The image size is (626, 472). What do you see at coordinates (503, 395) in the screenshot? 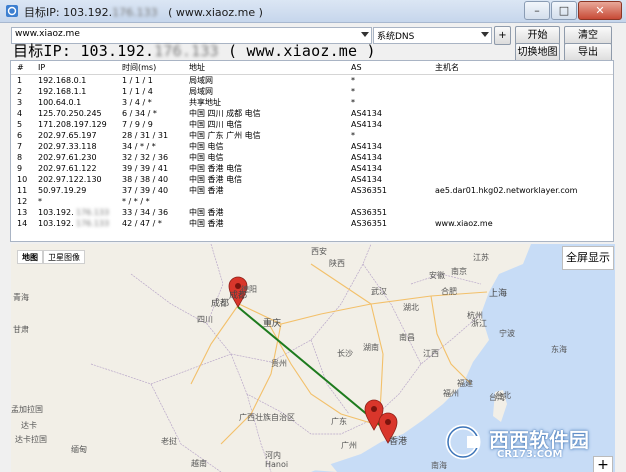
I see `map-place-label: 台北` at bounding box center [503, 395].